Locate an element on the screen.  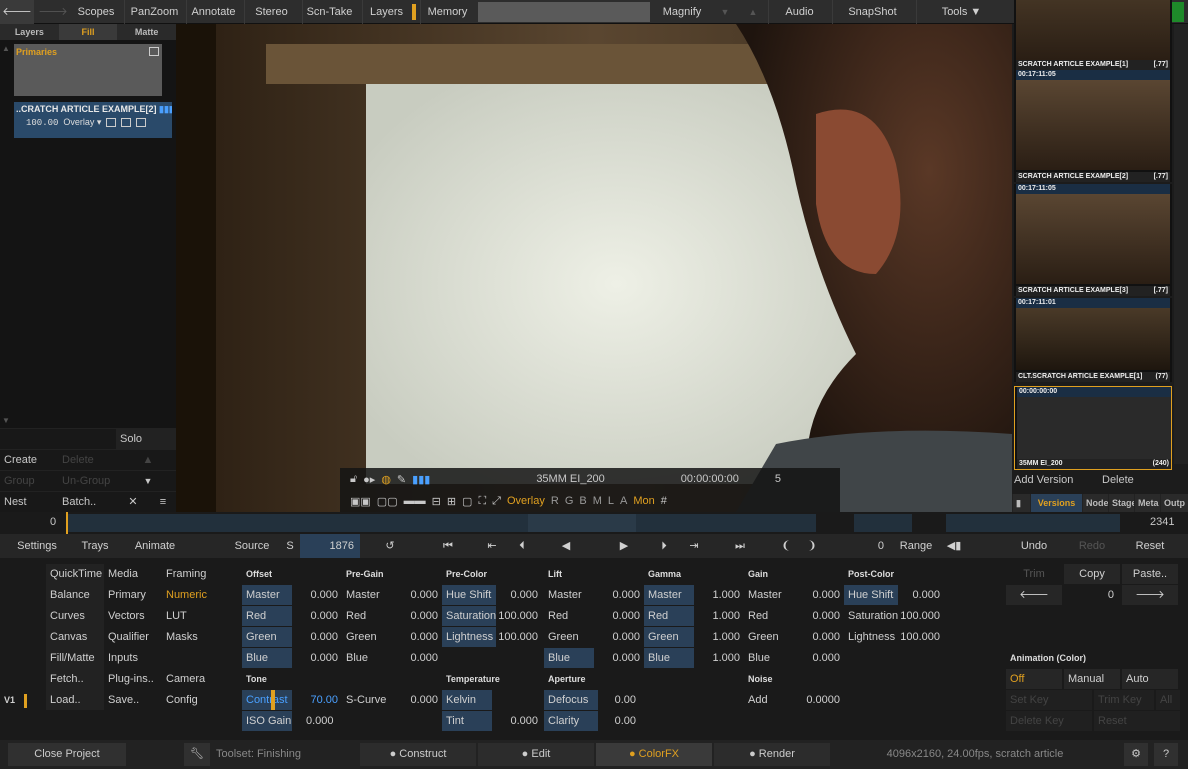
nest-button: Nest is located at coordinates (29, 502).